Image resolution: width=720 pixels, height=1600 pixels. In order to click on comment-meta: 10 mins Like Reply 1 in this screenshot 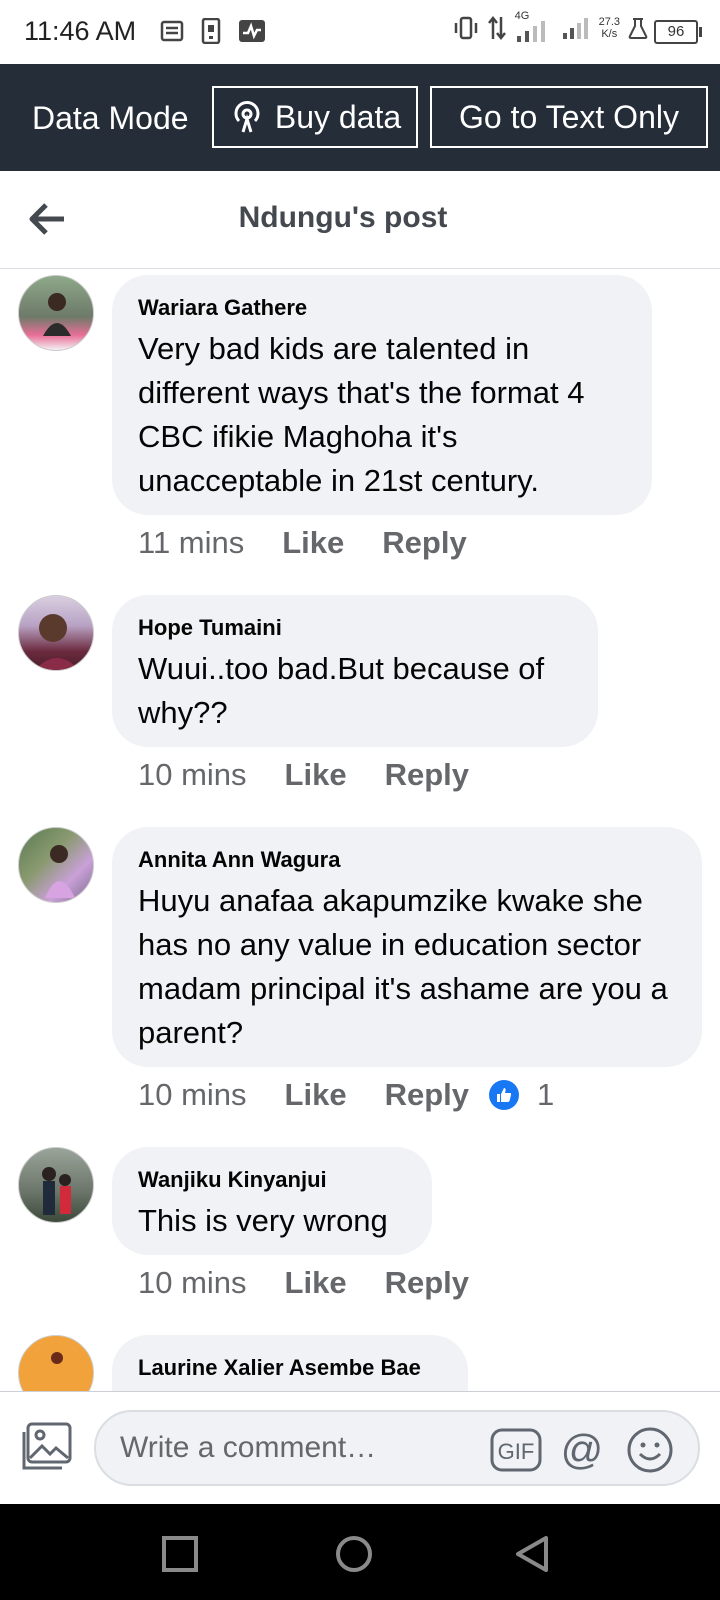, I will do `click(346, 1095)`.